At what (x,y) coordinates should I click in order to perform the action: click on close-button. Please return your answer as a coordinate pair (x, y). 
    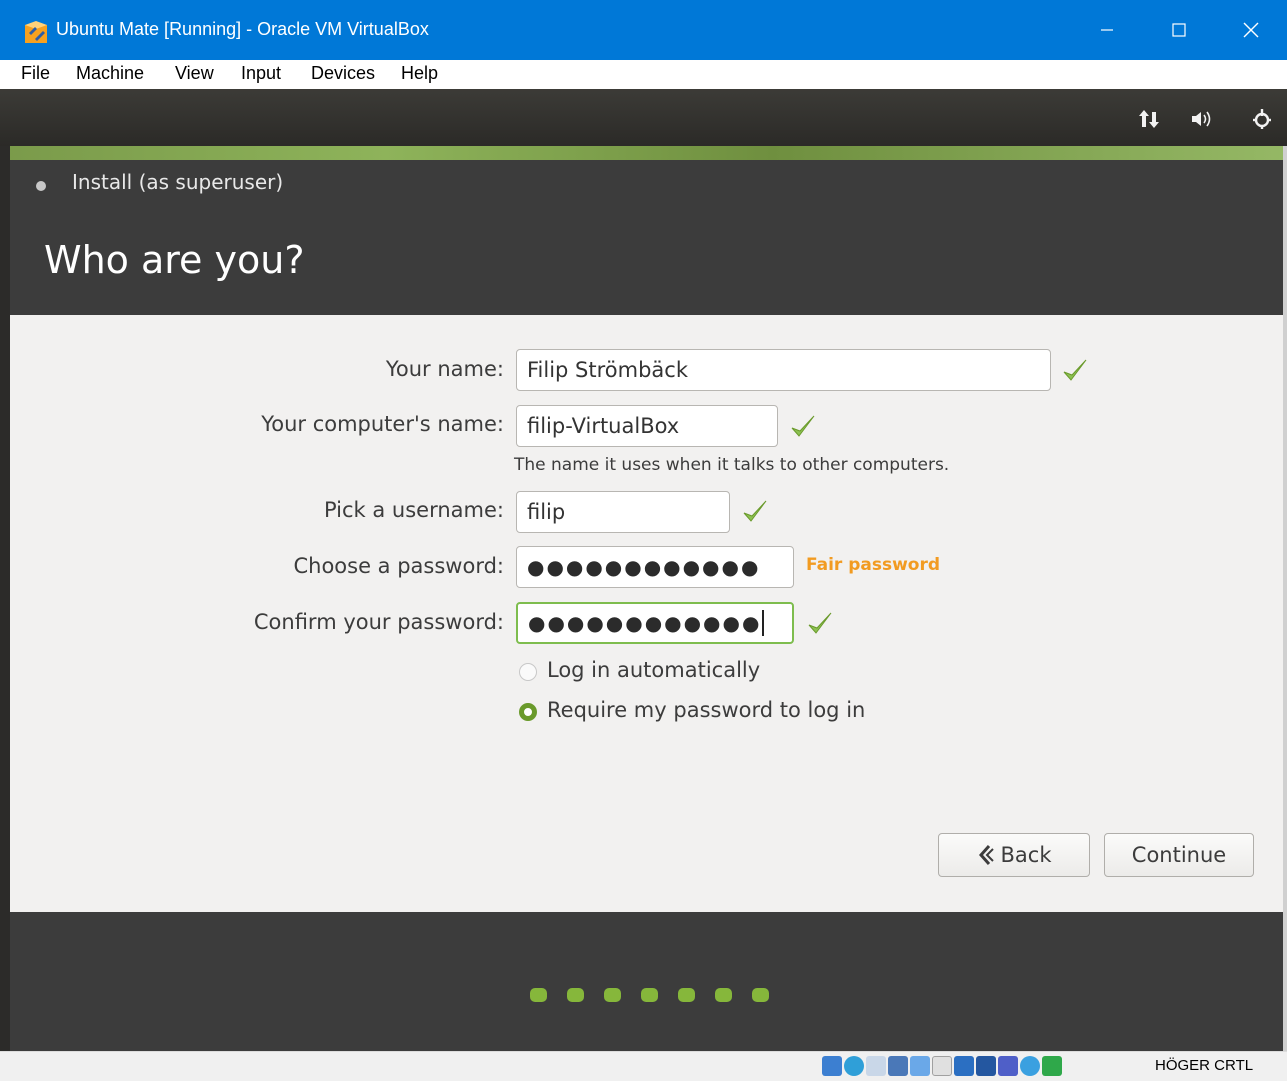
    Looking at the image, I should click on (1251, 30).